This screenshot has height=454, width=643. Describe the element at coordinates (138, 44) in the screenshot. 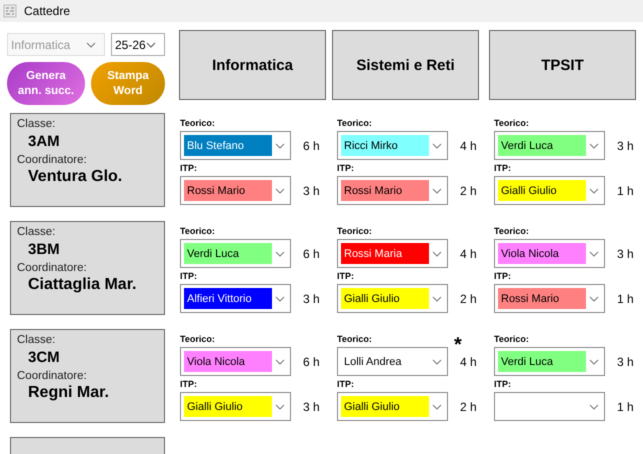

I see `year-select: 25-26` at that location.